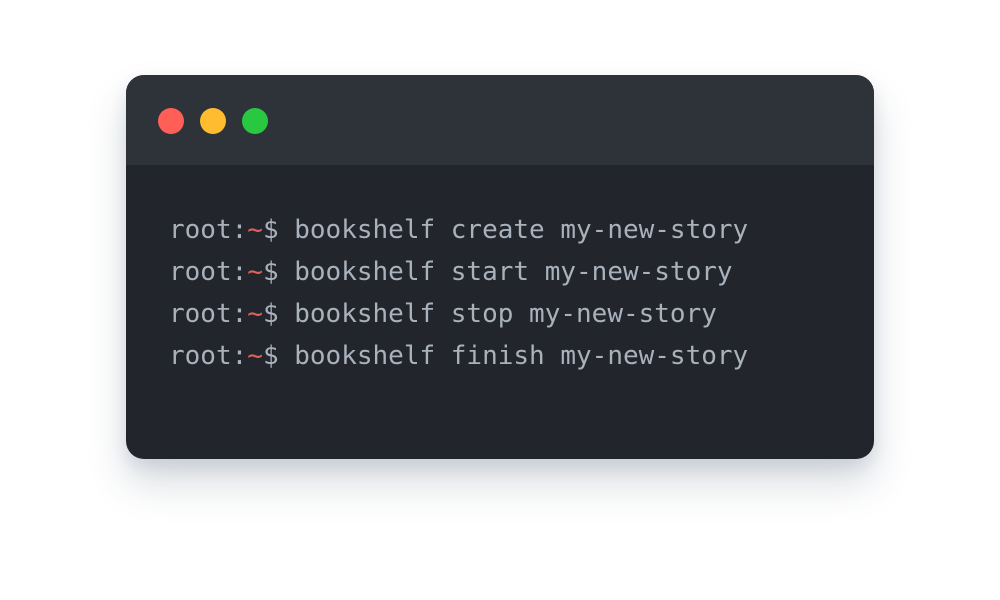  I want to click on terminal-line: root:~$ bookshelf start my-new-story, so click(451, 272).